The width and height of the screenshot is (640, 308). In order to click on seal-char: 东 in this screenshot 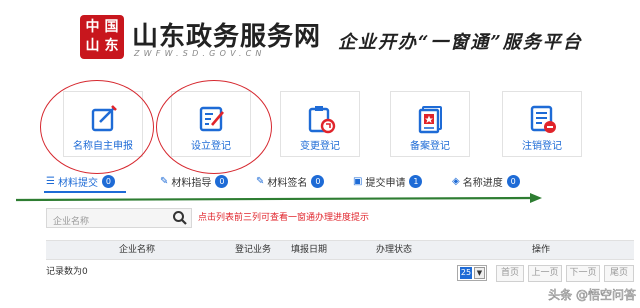, I will do `click(111, 46)`.